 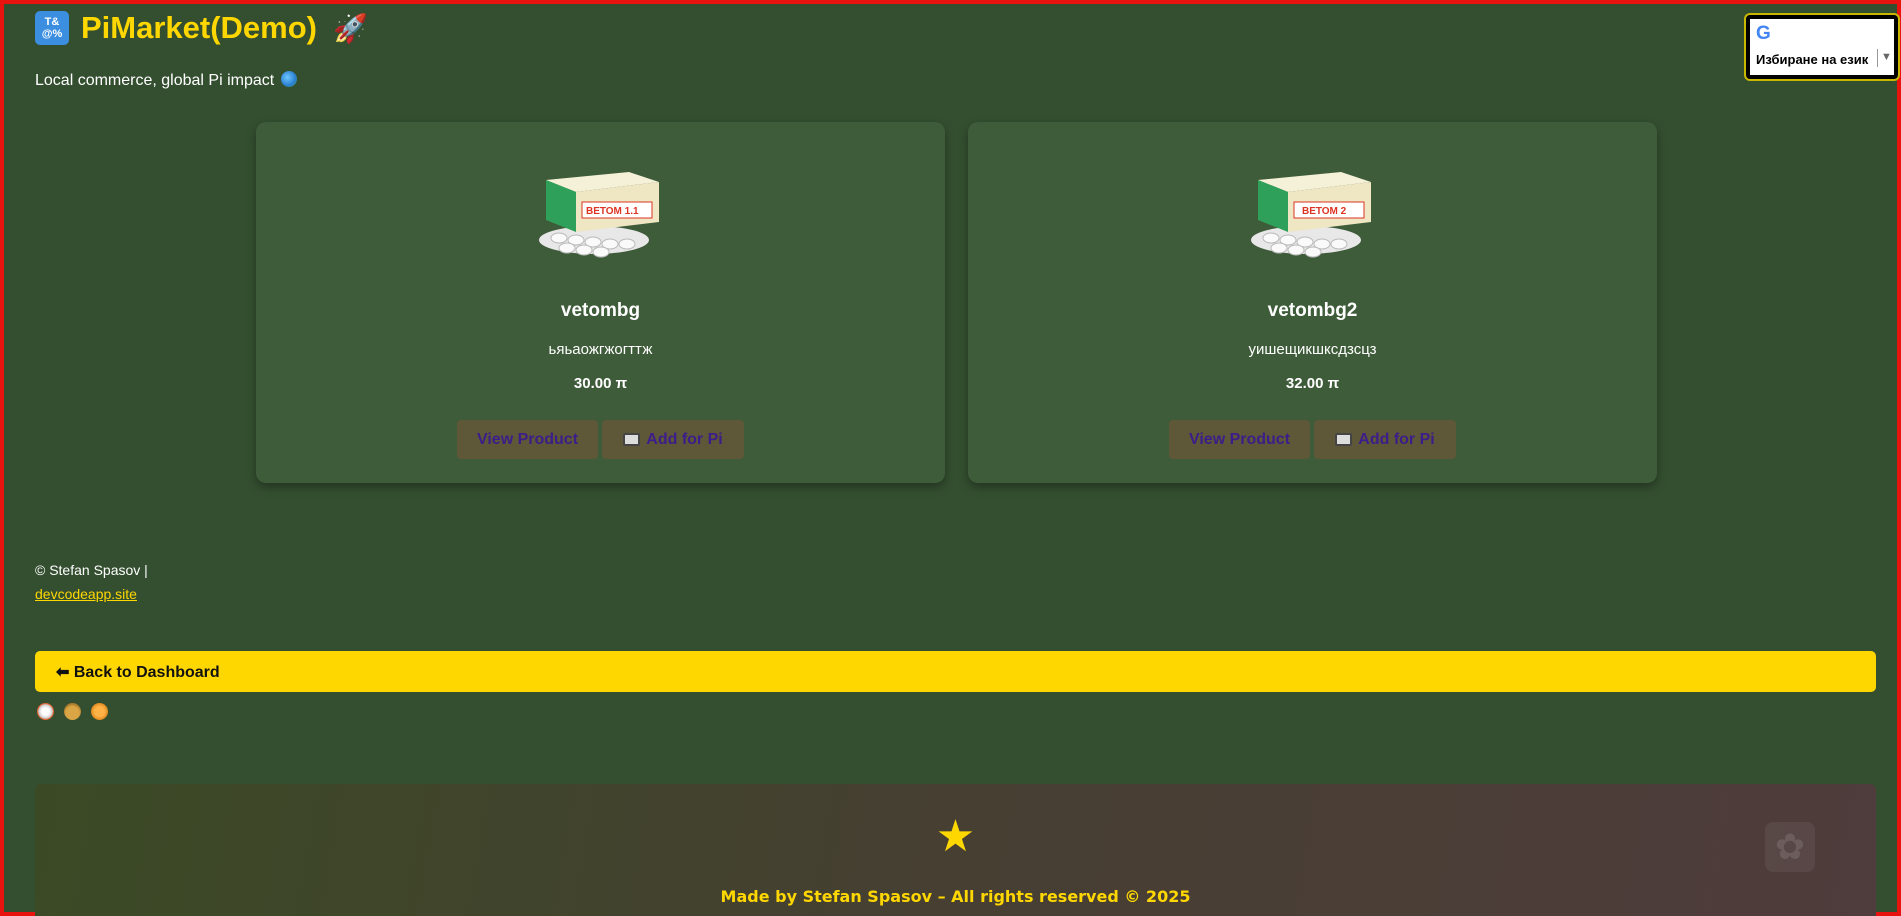 I want to click on product-price: 32.00 π, so click(x=1312, y=383).